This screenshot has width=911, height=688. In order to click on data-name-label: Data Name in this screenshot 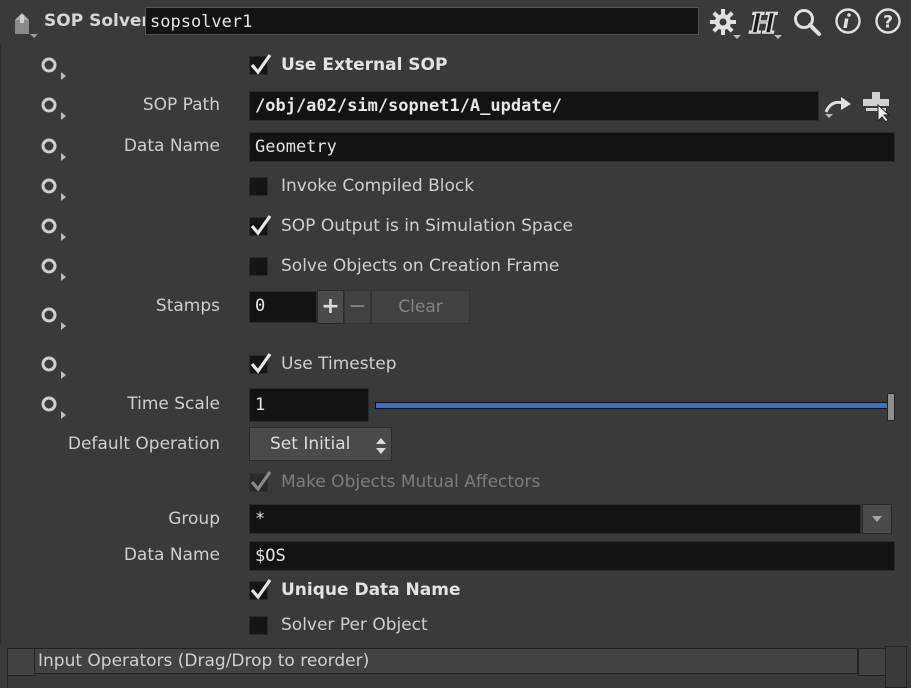, I will do `click(171, 146)`.